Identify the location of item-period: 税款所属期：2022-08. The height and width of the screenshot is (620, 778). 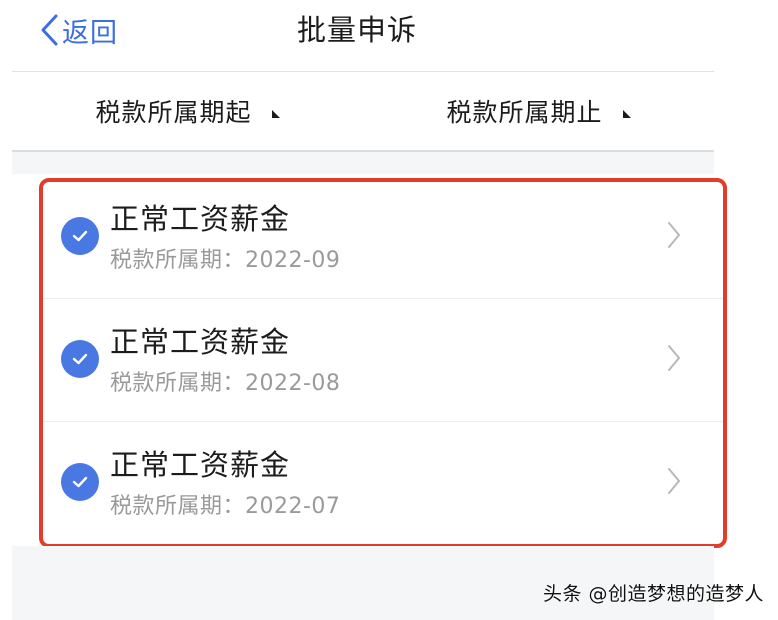
(225, 383).